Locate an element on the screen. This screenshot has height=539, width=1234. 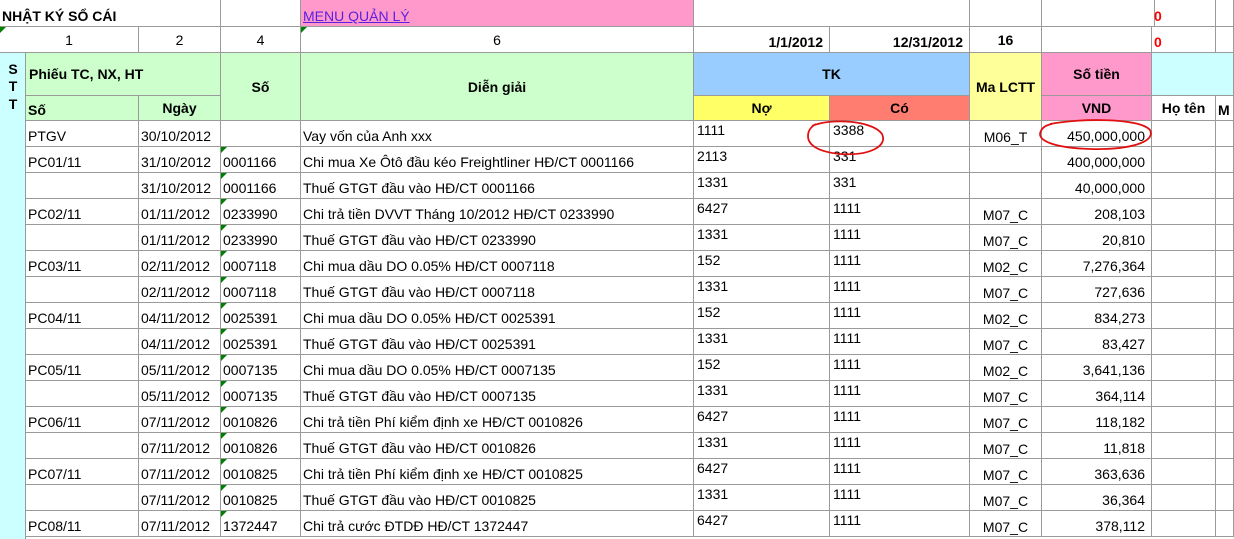
header-so: Số is located at coordinates (261, 87).